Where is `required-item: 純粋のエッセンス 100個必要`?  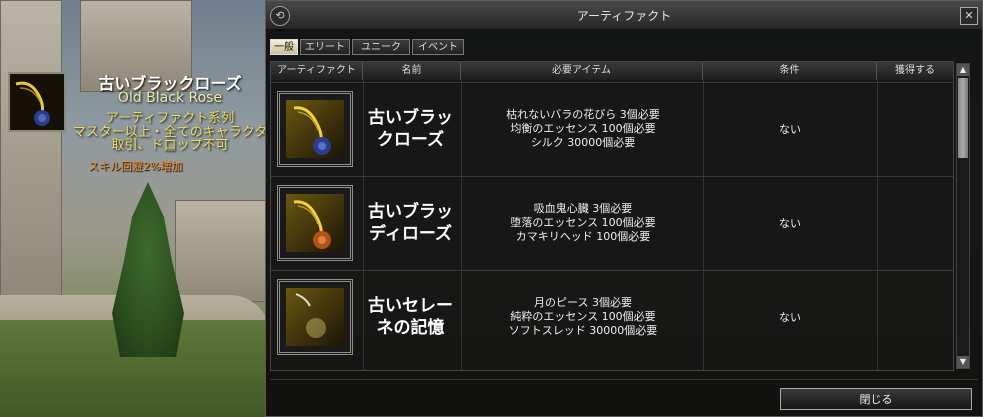
required-item: 純粋のエッセンス 100個必要 is located at coordinates (583, 316).